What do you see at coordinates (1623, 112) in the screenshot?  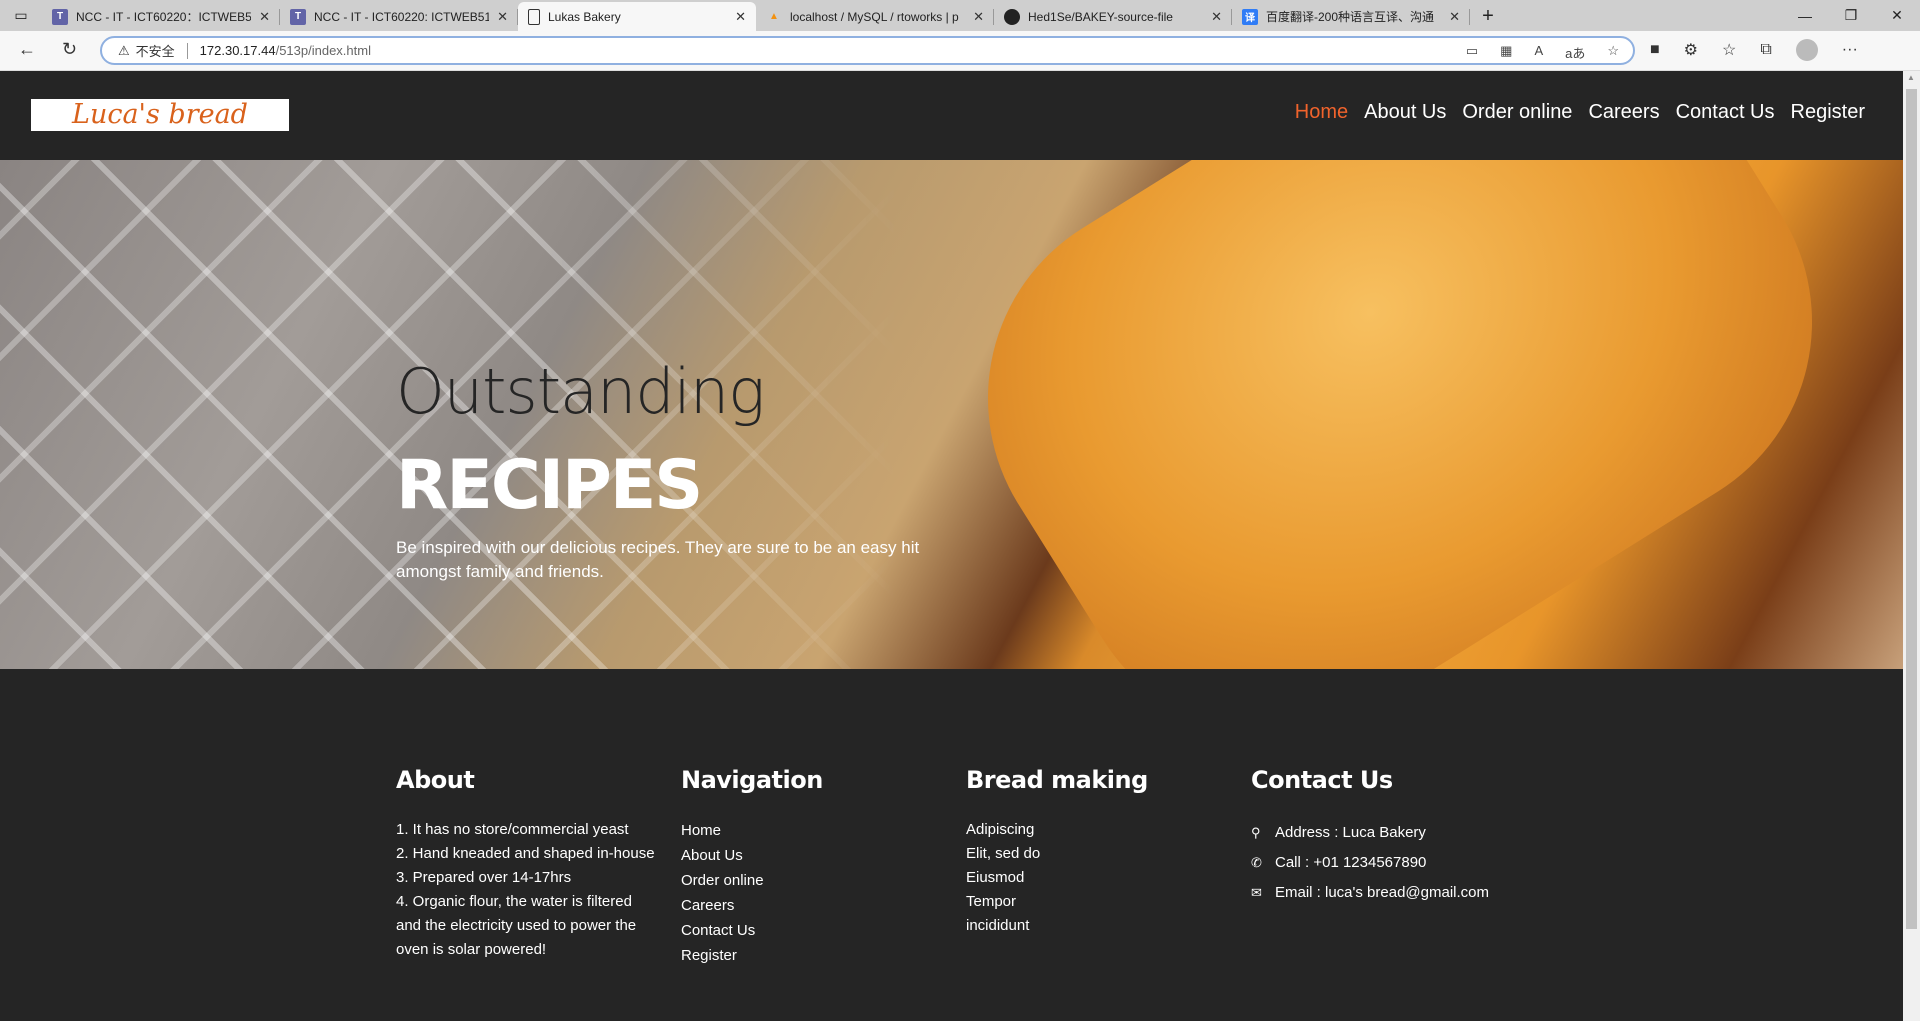 I see `nav-careers: Careers` at bounding box center [1623, 112].